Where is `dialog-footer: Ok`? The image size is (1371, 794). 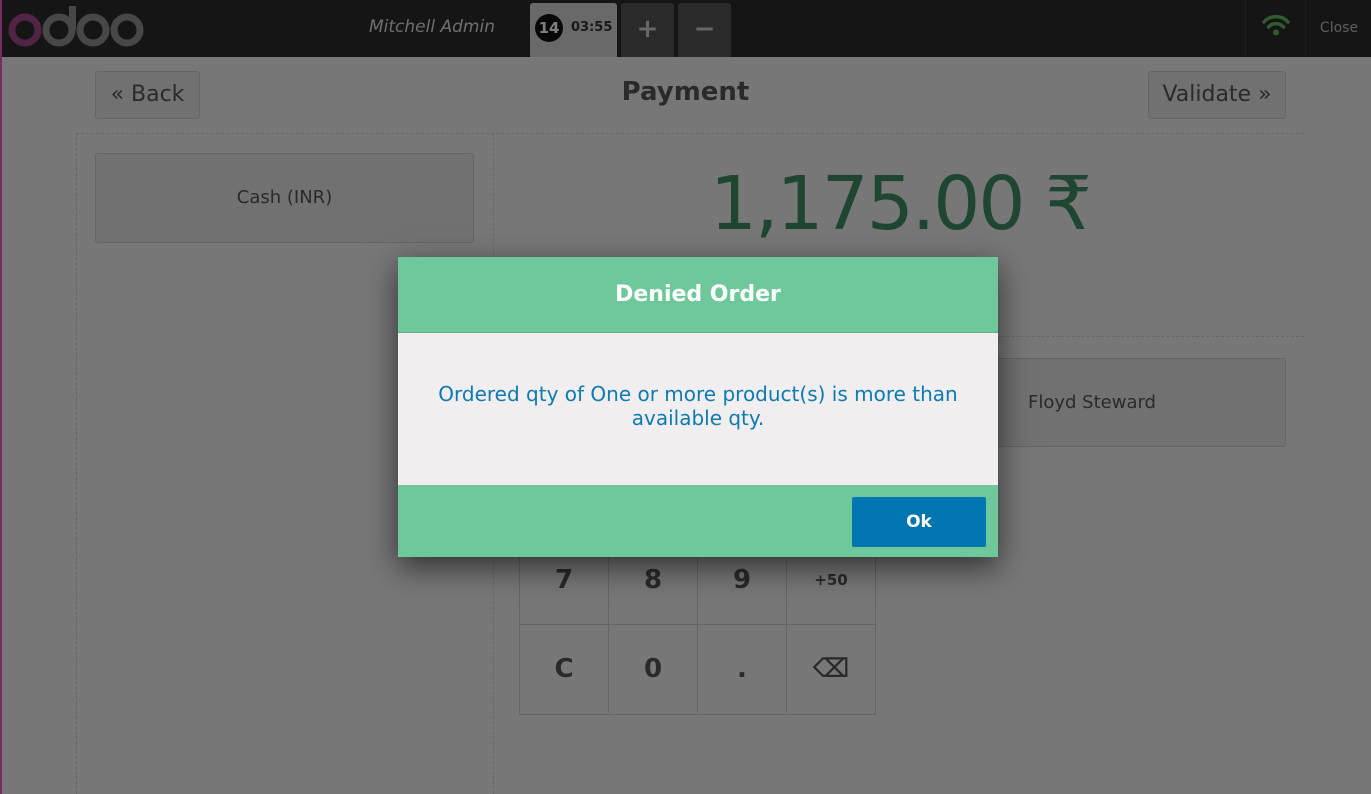
dialog-footer: Ok is located at coordinates (698, 521).